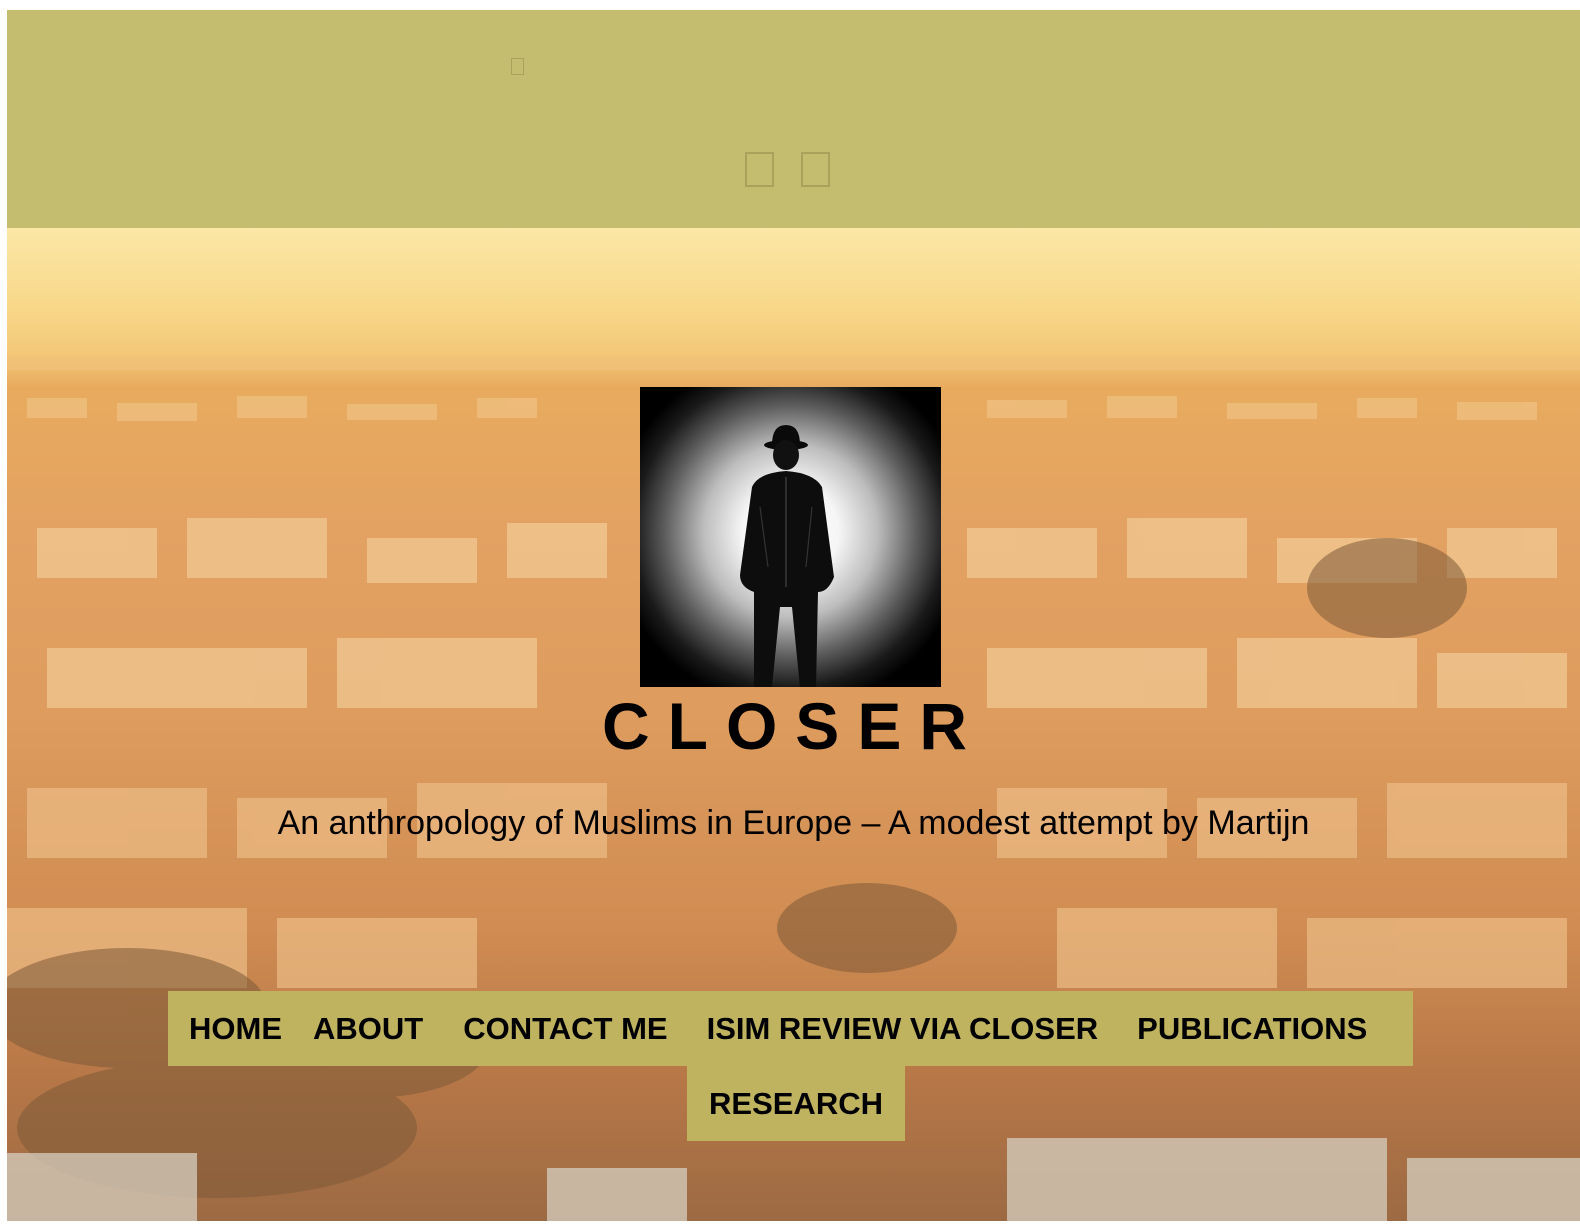 Image resolution: width=1580 pixels, height=1231 pixels. Describe the element at coordinates (1252, 1029) in the screenshot. I see `menu-item-publications: PUBLICATIONS` at that location.